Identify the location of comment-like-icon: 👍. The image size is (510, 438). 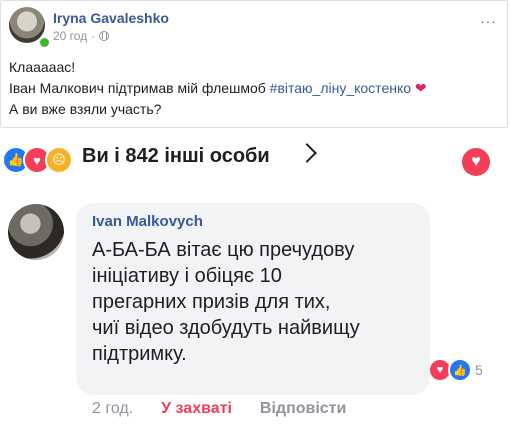
(460, 370).